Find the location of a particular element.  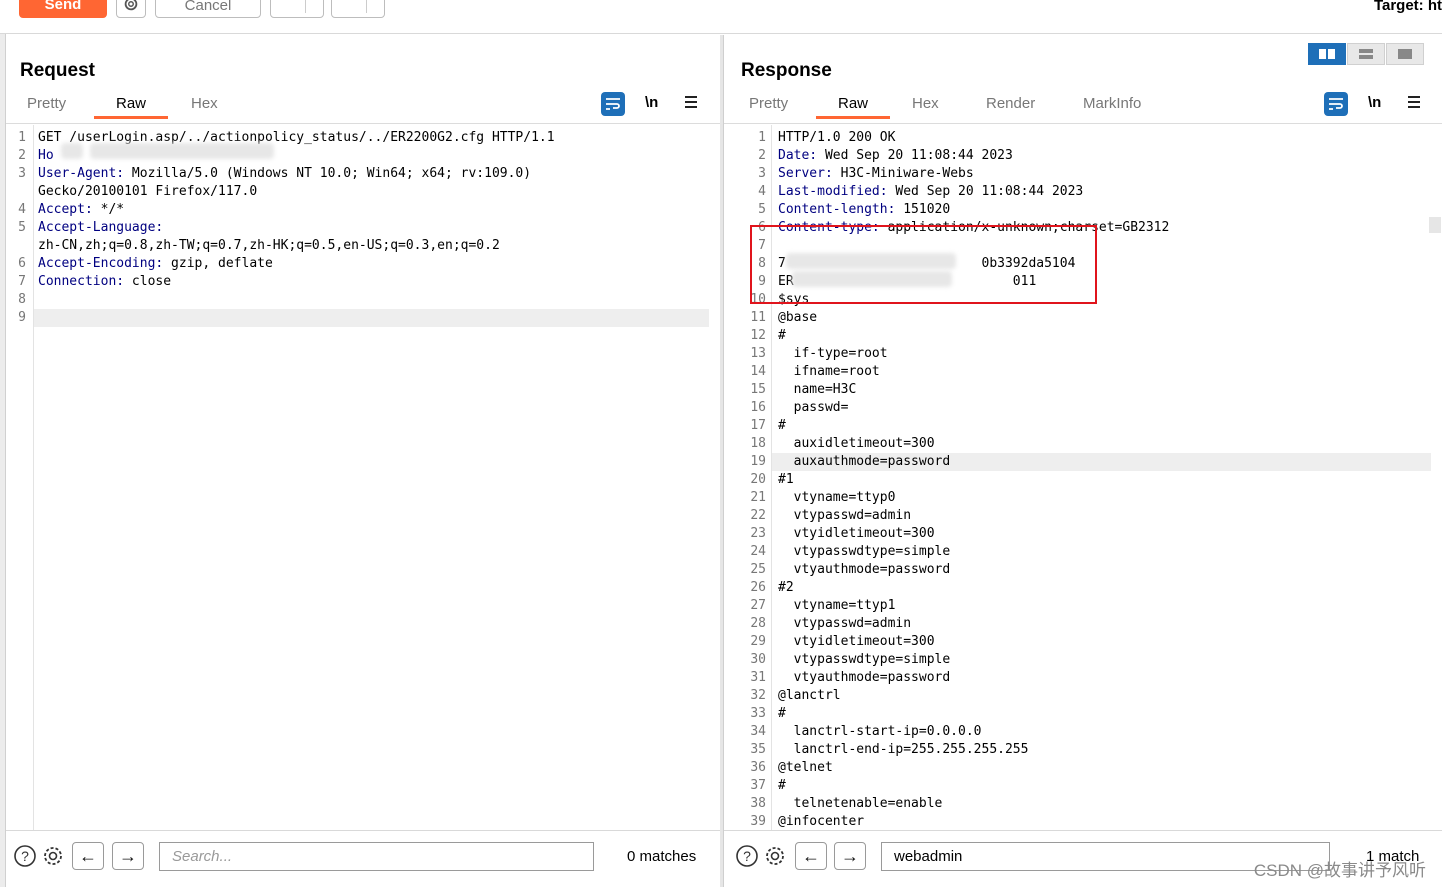

line-text: Date: Wed Sep 20 11:08:44 2023 is located at coordinates (895, 156).